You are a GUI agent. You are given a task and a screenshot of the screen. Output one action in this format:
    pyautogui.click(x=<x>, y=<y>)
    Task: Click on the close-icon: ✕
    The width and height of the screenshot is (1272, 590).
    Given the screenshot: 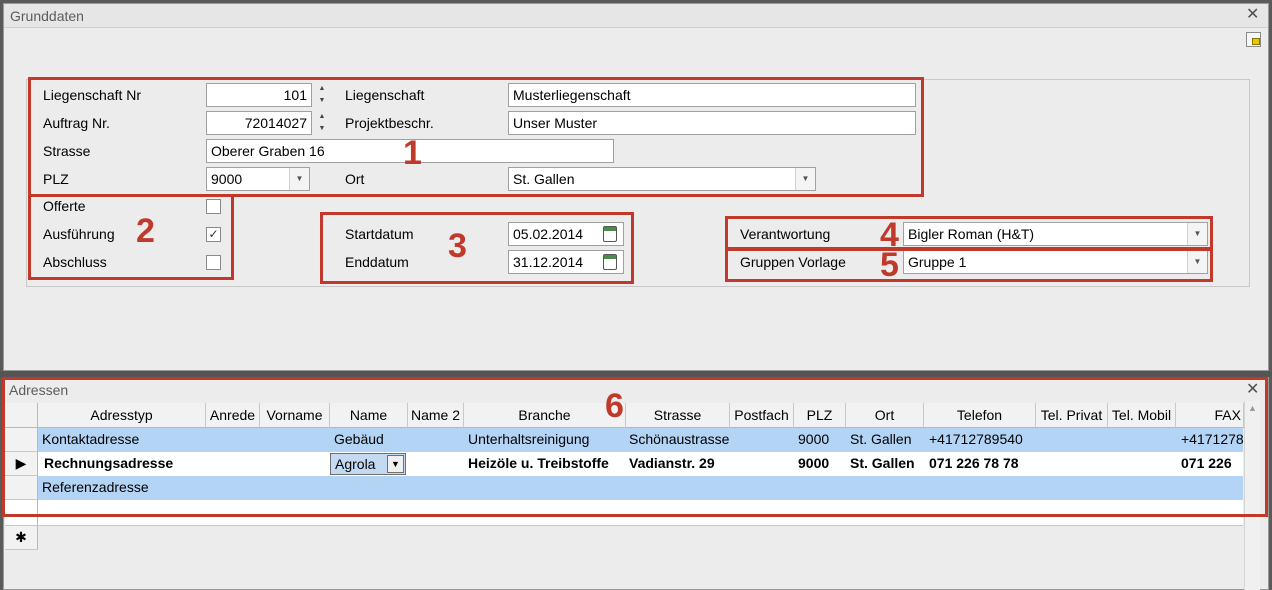 What is the action you would take?
    pyautogui.click(x=1252, y=15)
    